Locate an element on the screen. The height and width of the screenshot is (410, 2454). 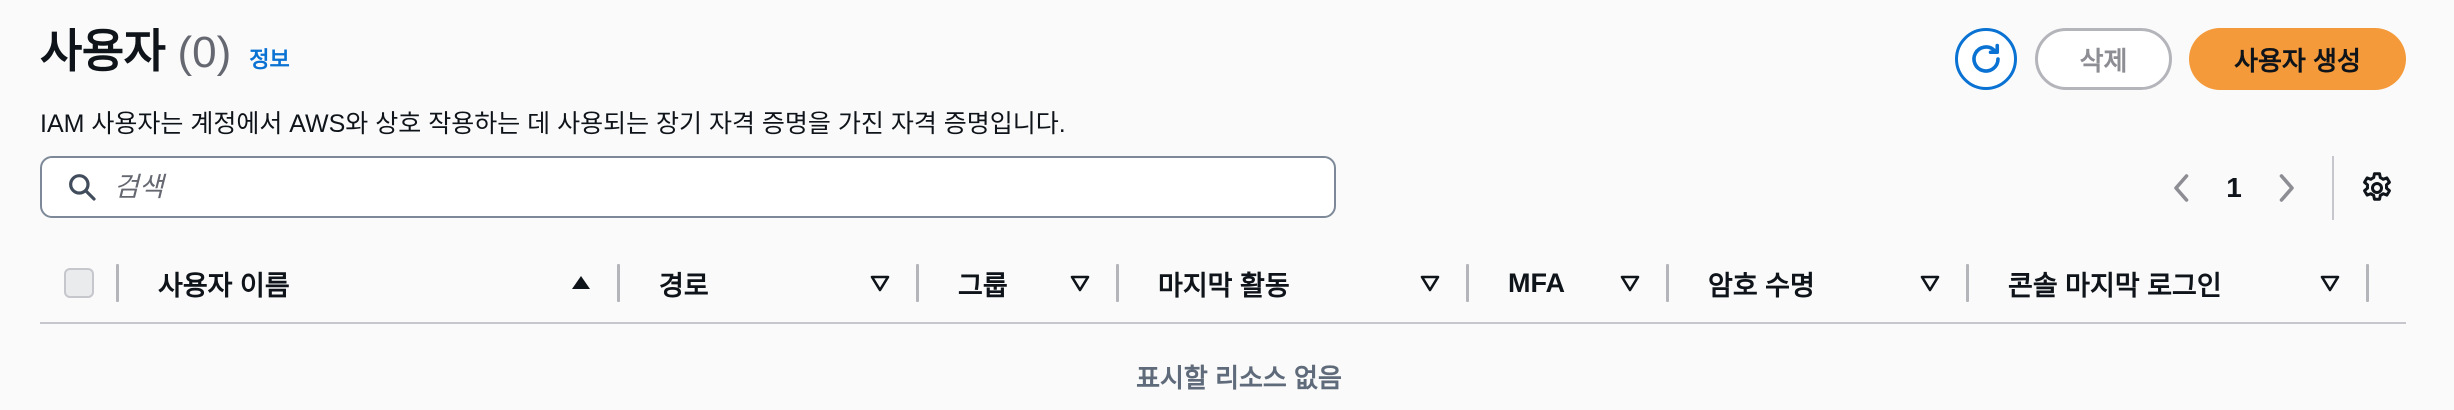
column-header-console-last-sign-in: 콘솔 마지막 로그인 is located at coordinates (2115, 283).